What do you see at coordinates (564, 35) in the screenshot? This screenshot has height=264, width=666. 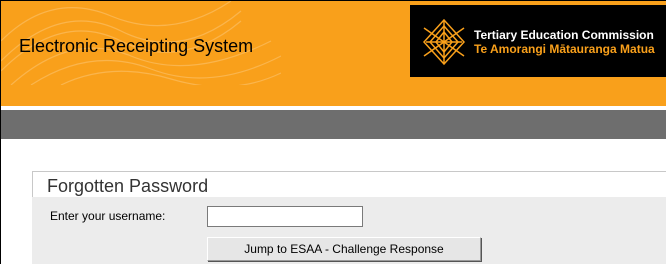 I see `brand-name-english: Tertiary Education Commission` at bounding box center [564, 35].